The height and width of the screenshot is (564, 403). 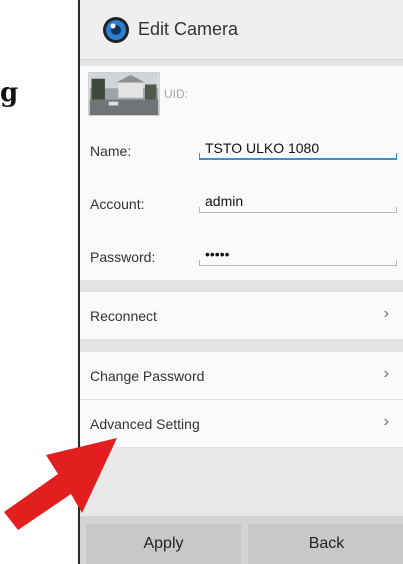 What do you see at coordinates (298, 254) in the screenshot?
I see `password-input: •••••` at bounding box center [298, 254].